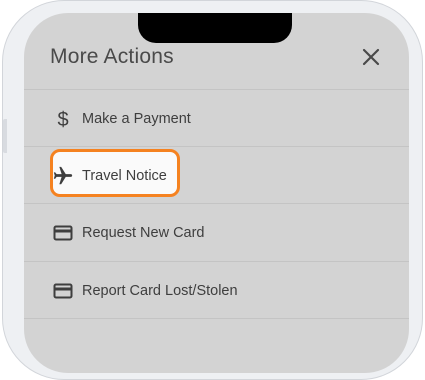 This screenshot has height=380, width=425. Describe the element at coordinates (160, 291) in the screenshot. I see `action-label: Report Card Lost/Stolen` at that location.